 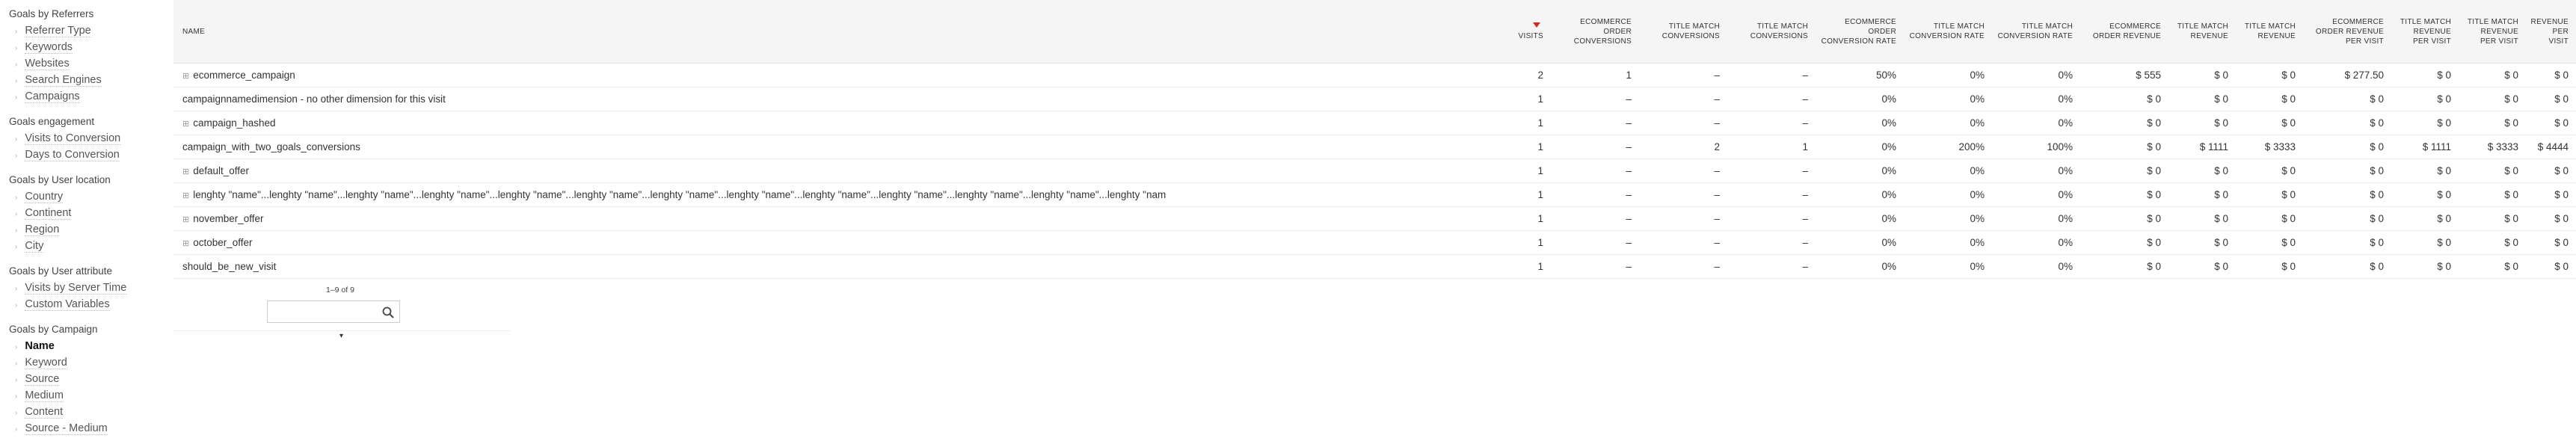 I want to click on row-name-text: october_offer, so click(x=223, y=242).